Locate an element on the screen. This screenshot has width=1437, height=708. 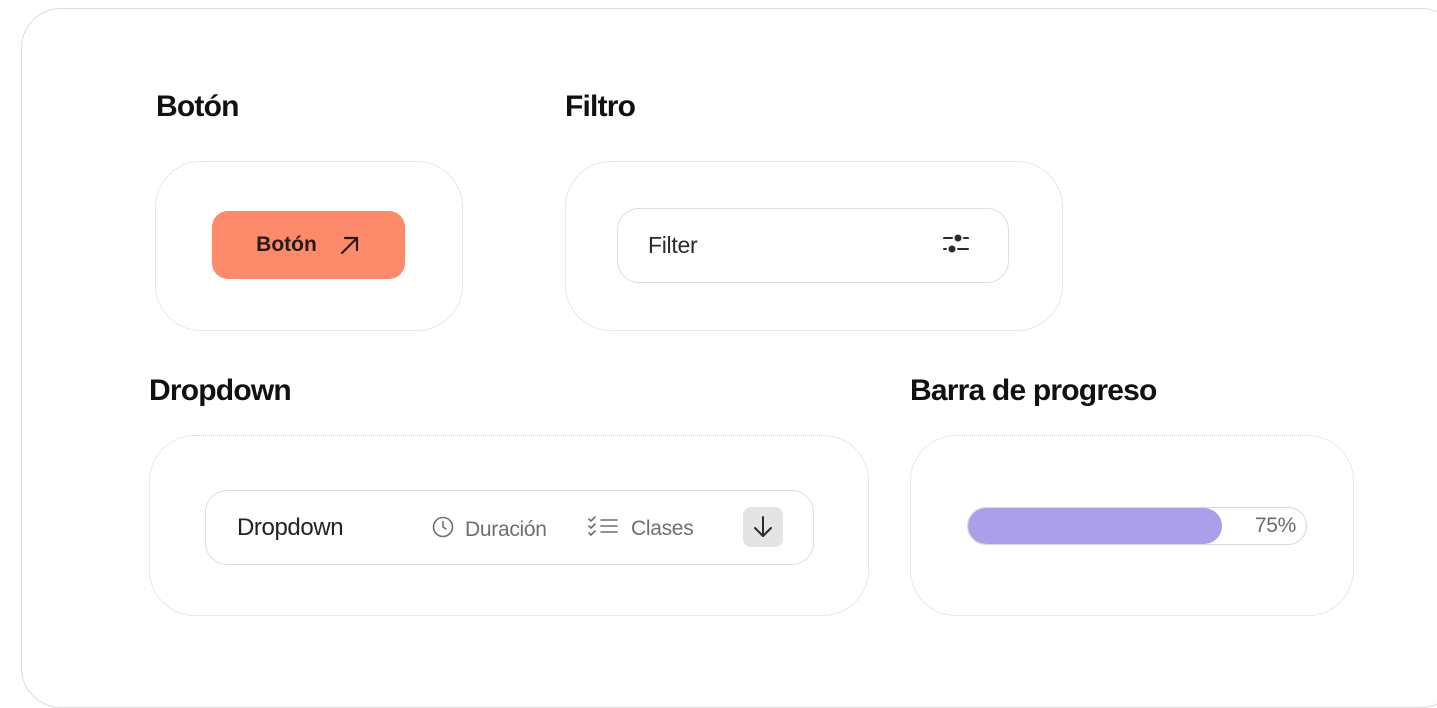
arrow-up-right-icon is located at coordinates (350, 245).